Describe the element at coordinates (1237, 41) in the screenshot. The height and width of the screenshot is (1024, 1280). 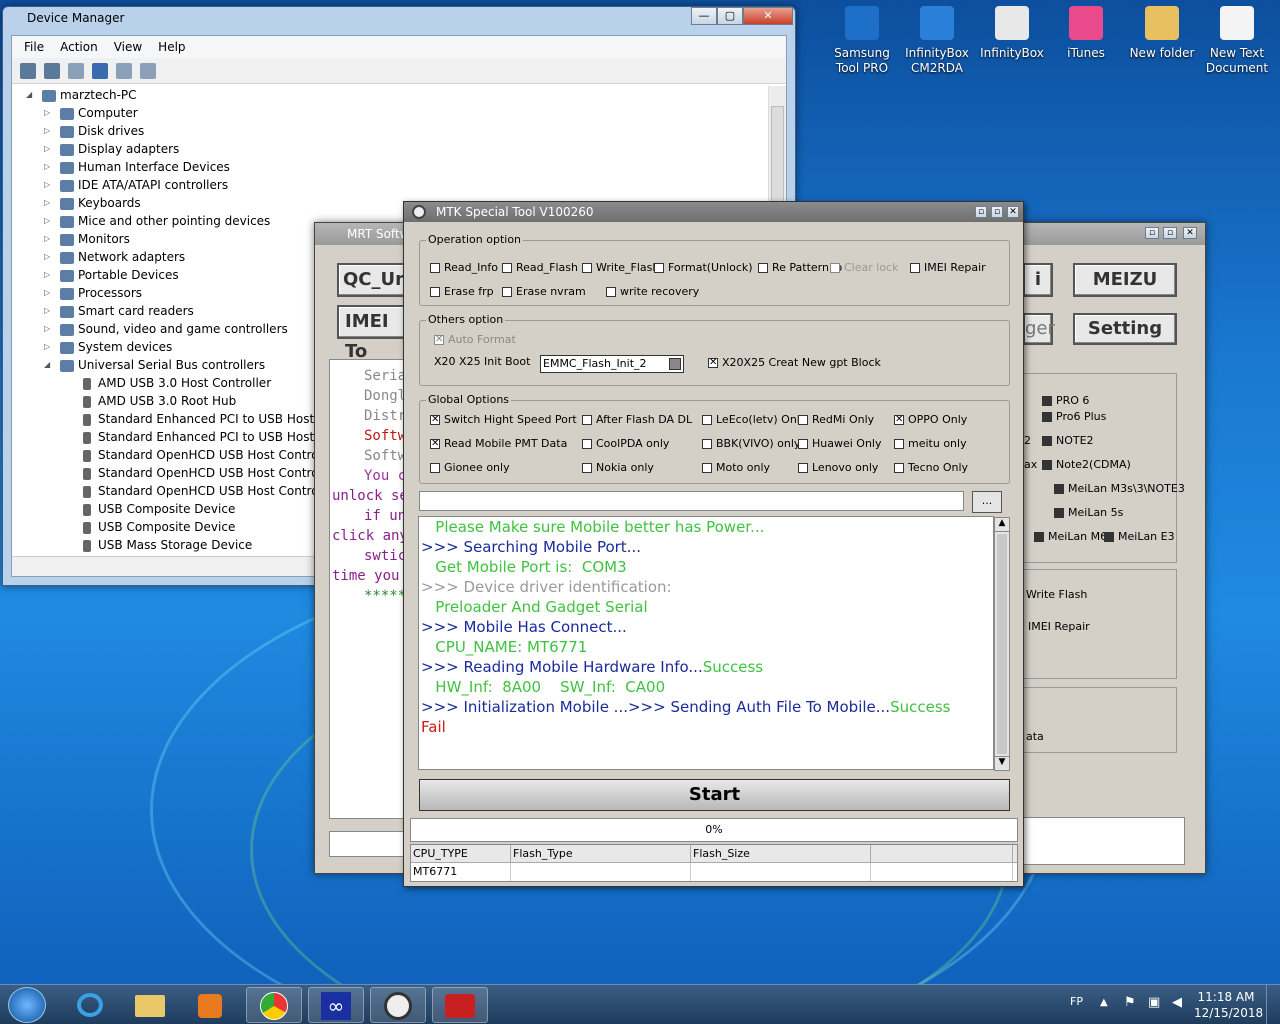
I see `desktop-icon: New Text Document` at that location.